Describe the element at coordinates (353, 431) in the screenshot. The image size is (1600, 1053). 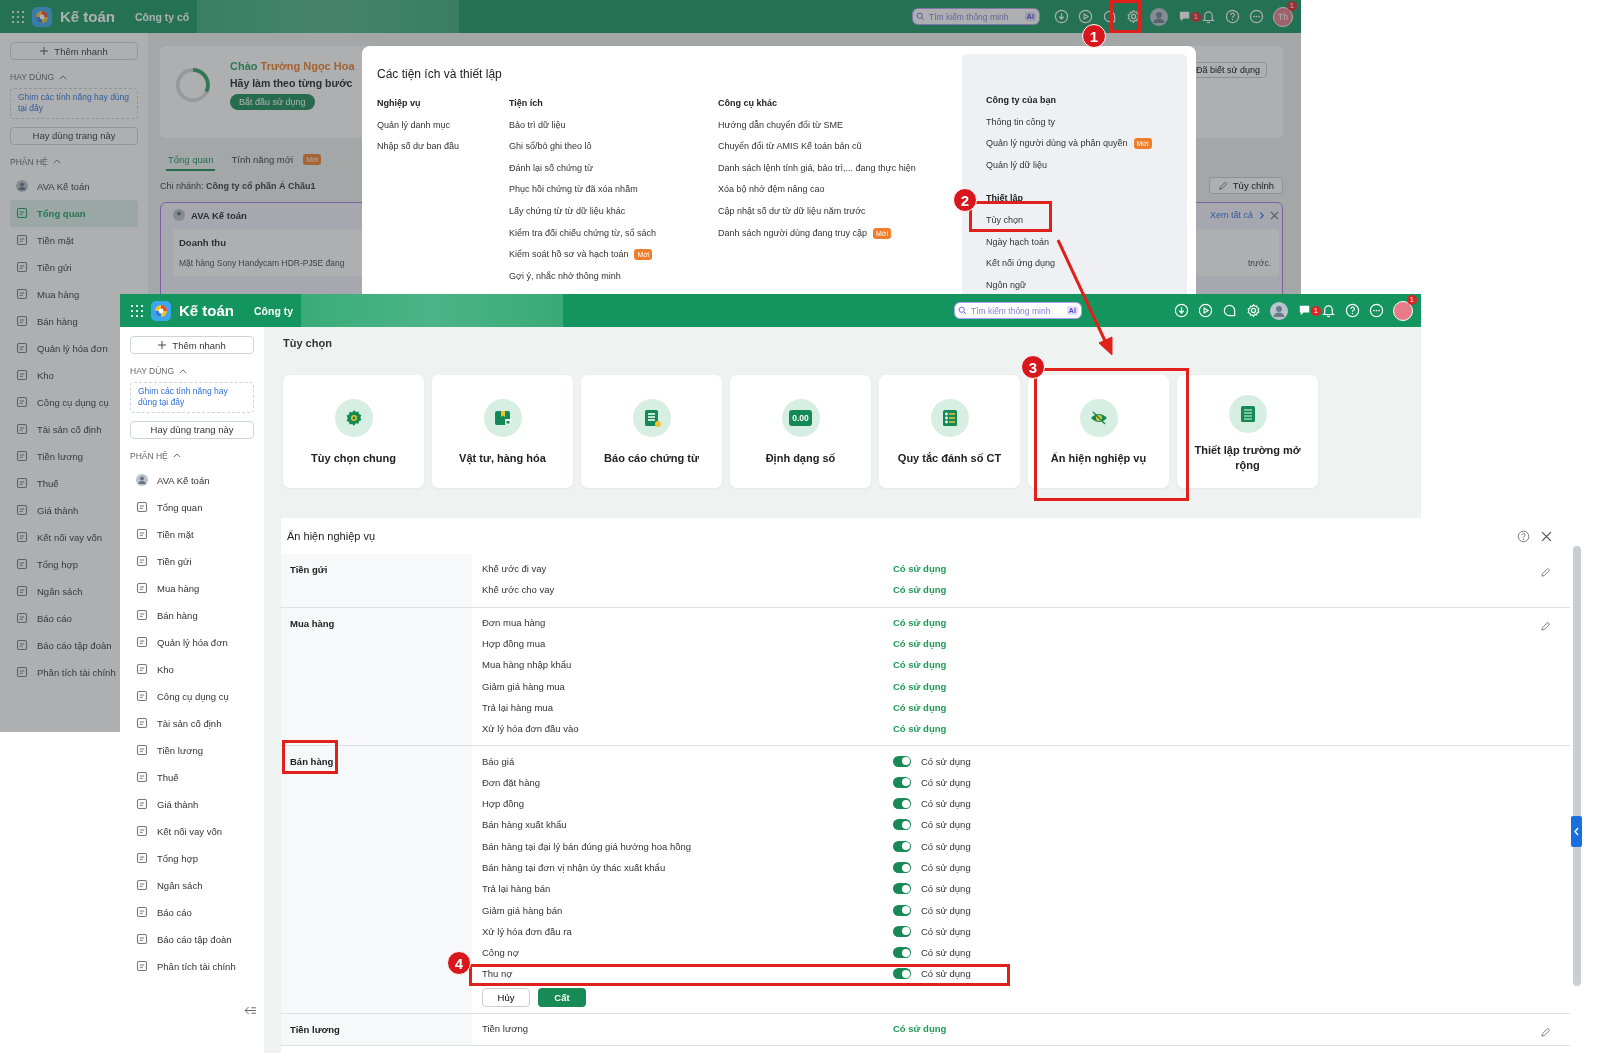
I see `settings-card: Tùy chọn chung` at that location.